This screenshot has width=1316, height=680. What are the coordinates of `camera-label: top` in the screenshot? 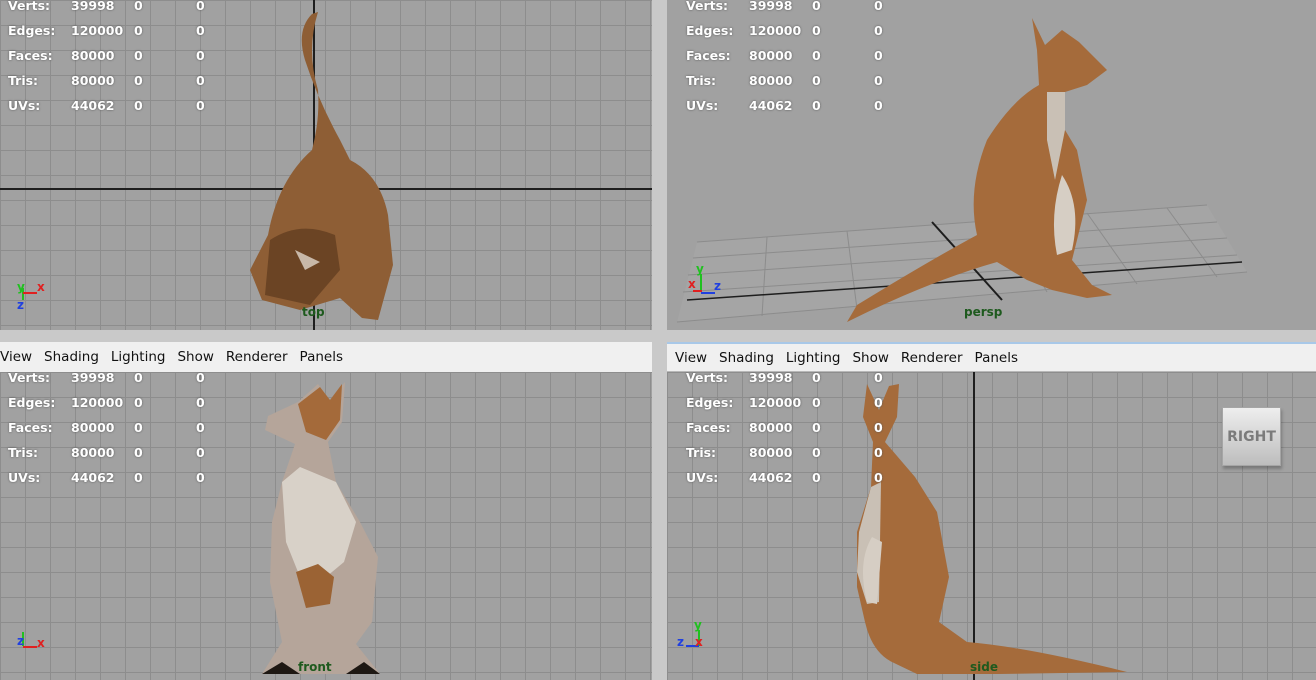 It's located at (313, 312).